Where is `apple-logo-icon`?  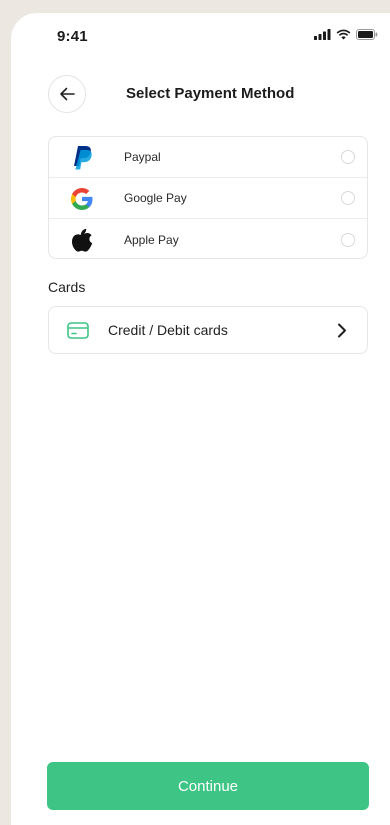
apple-logo-icon is located at coordinates (82, 240).